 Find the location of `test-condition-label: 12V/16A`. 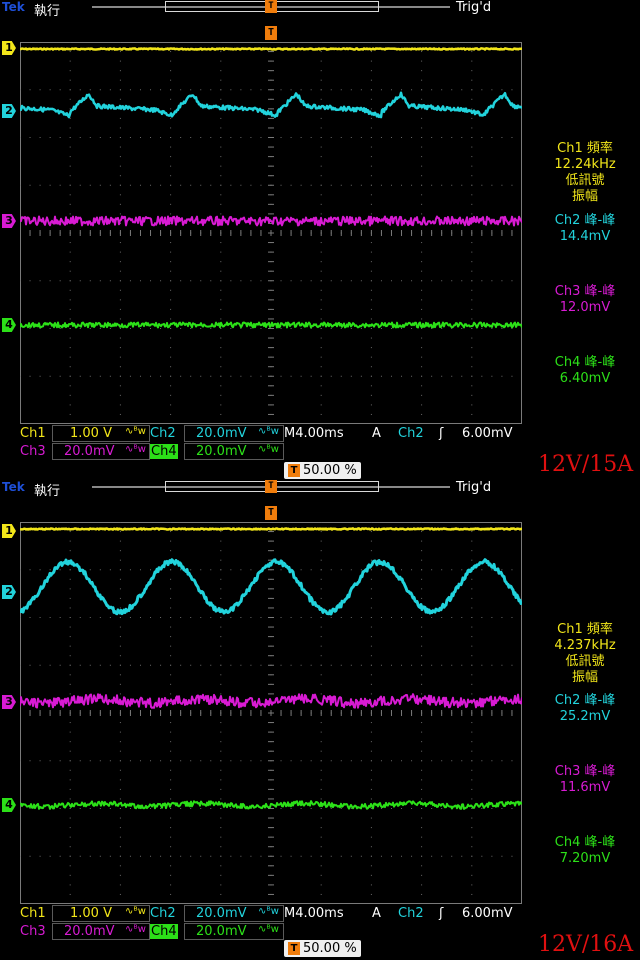

test-condition-label: 12V/16A is located at coordinates (586, 944).